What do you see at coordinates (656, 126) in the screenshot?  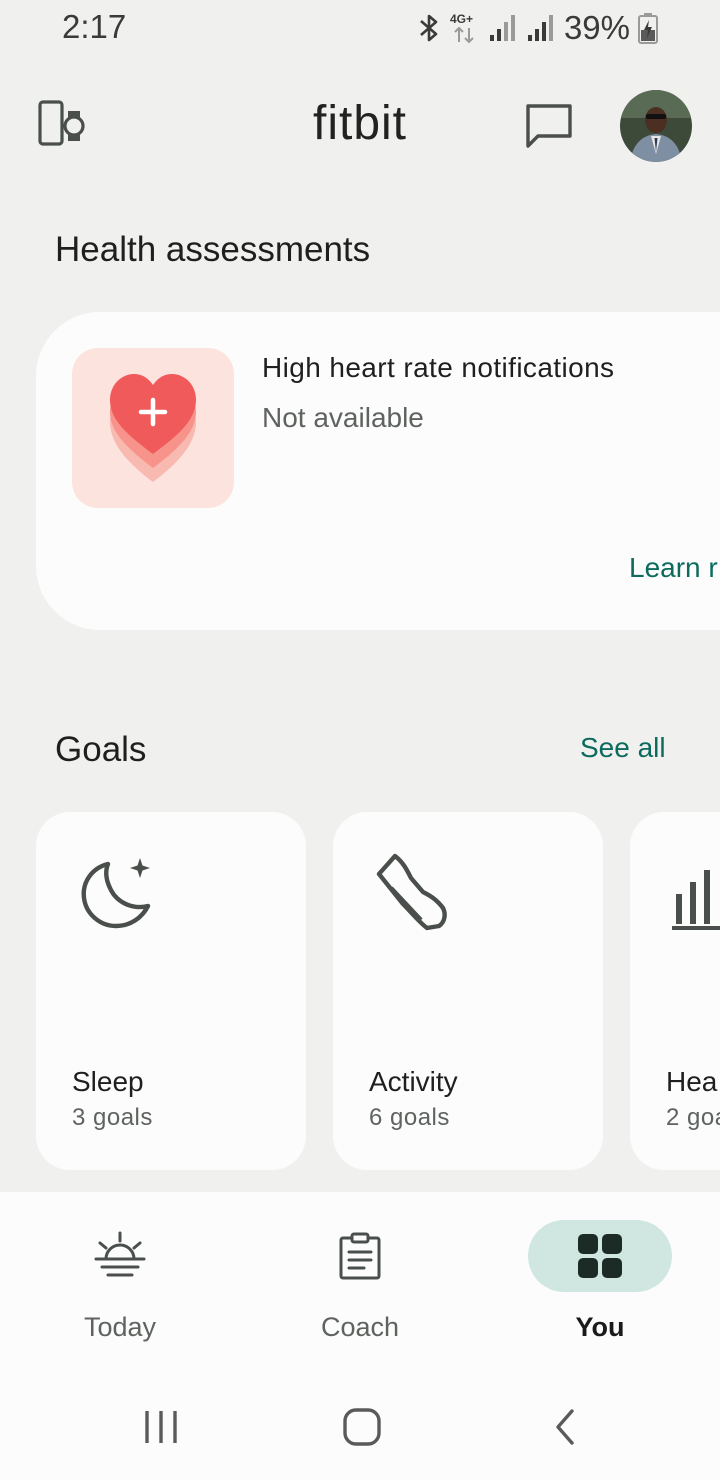 I see `profile-avatar` at bounding box center [656, 126].